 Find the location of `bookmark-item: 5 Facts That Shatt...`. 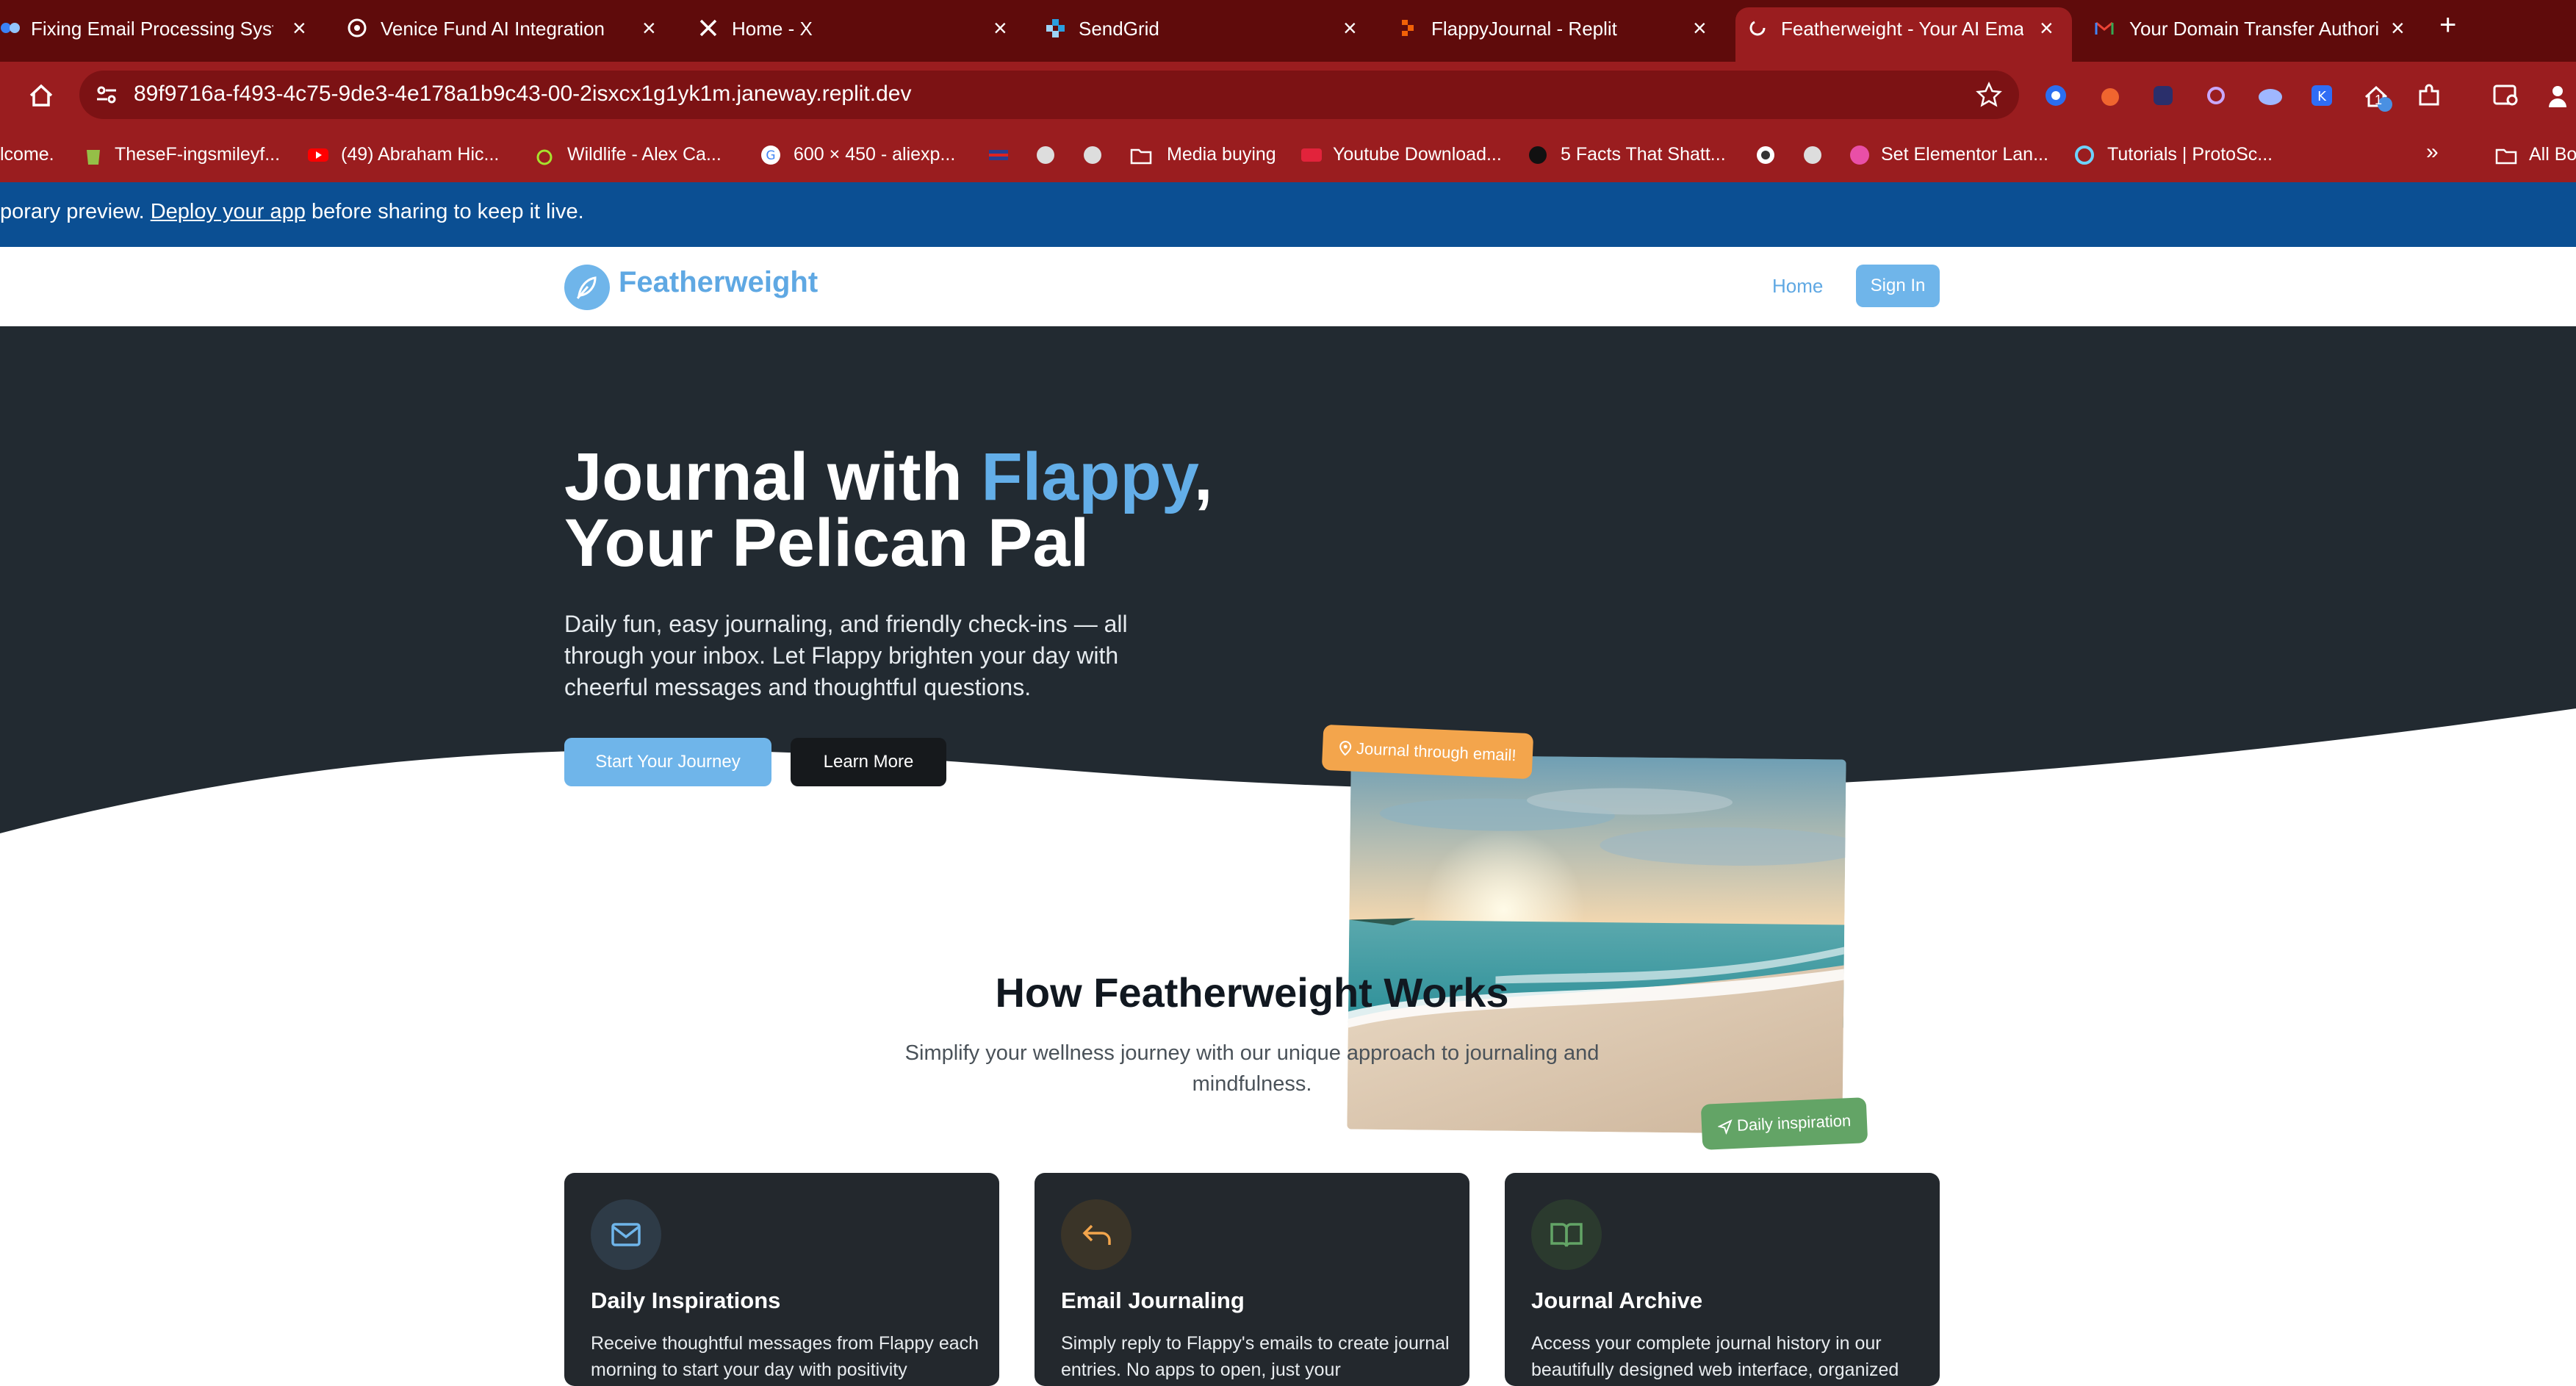

bookmark-item: 5 Facts That Shatt... is located at coordinates (1643, 154).